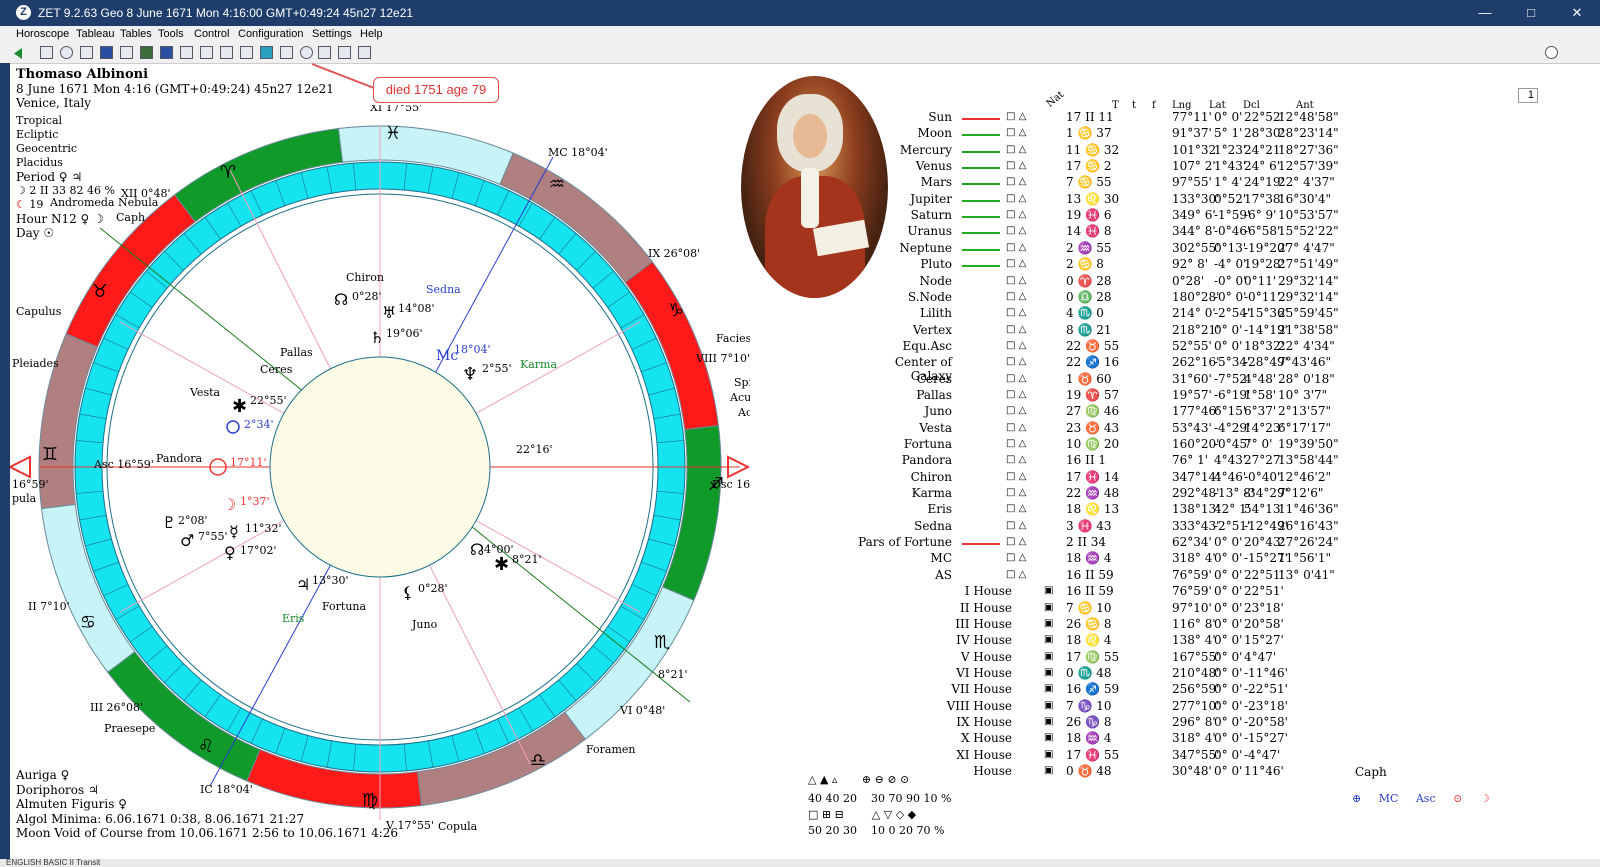 This screenshot has width=1600, height=867. Describe the element at coordinates (206, 746) in the screenshot. I see `leo-icon: ♌` at that location.